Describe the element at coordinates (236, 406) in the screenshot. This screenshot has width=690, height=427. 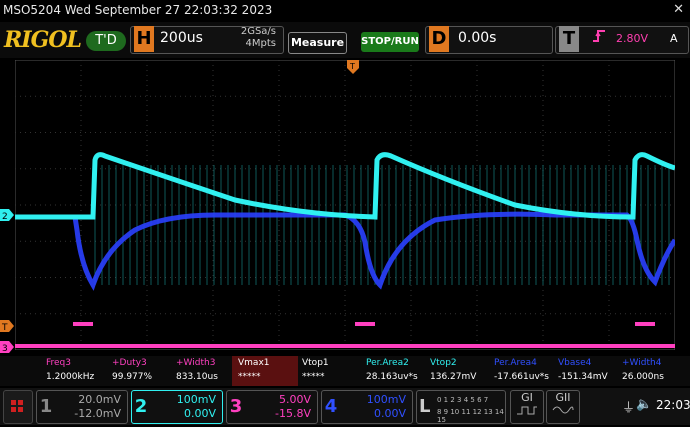
I see `channel-number: 3` at that location.